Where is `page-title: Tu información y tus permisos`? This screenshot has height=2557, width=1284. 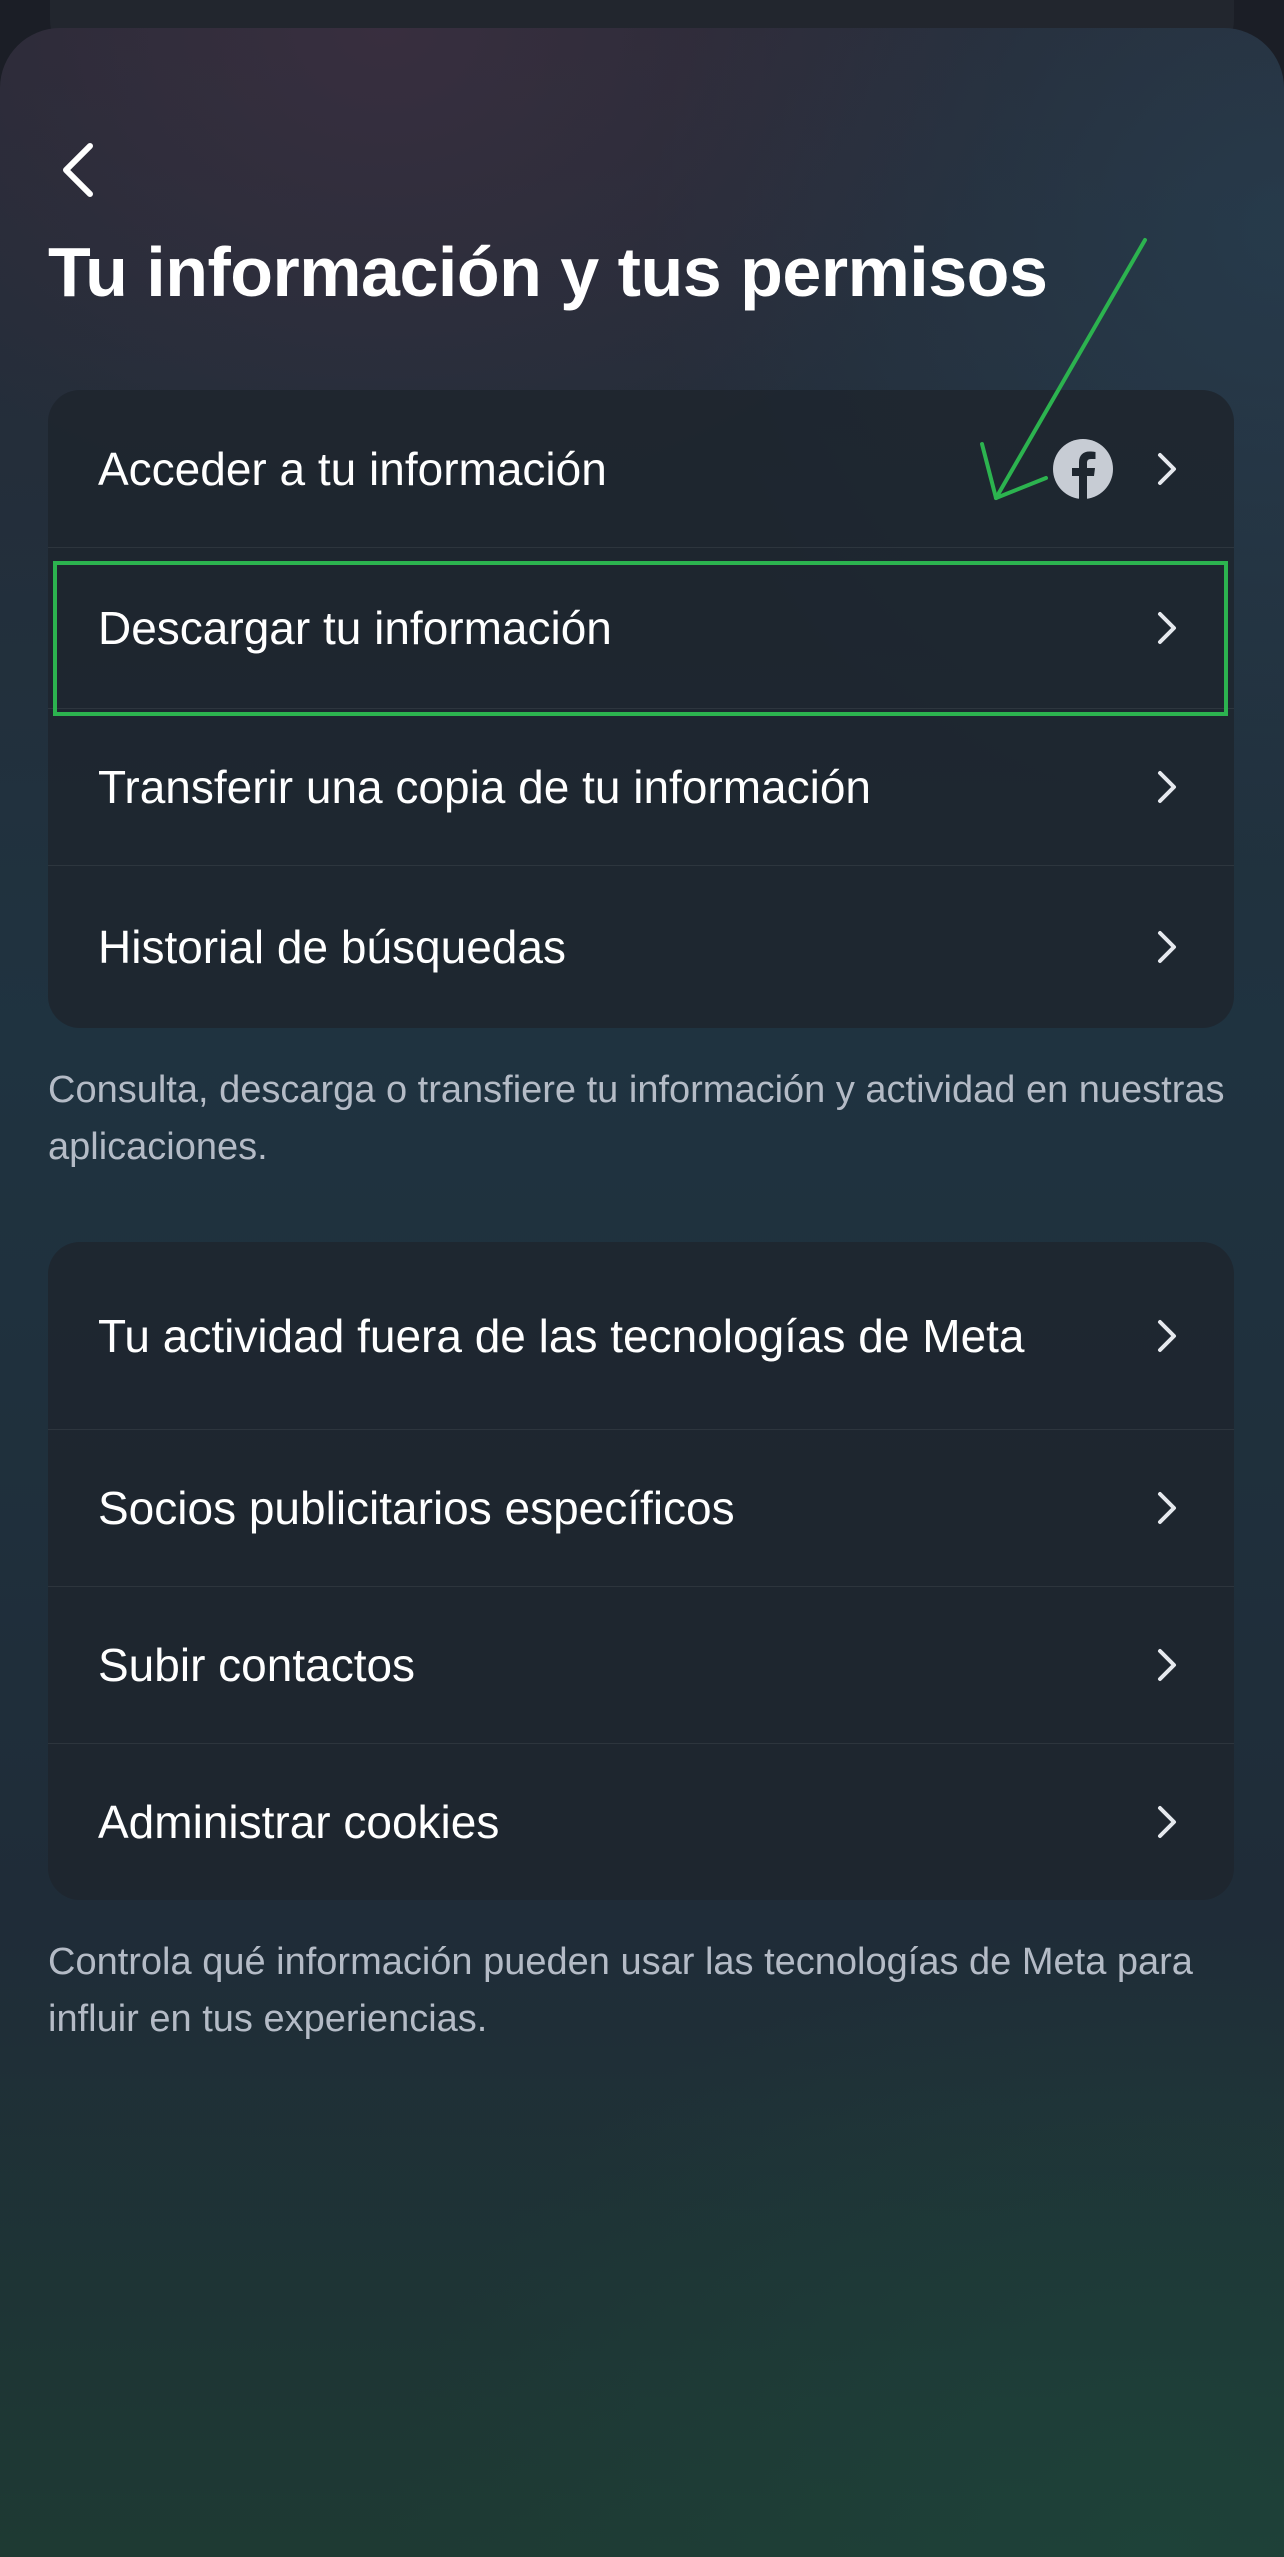 page-title: Tu información y tus permisos is located at coordinates (548, 272).